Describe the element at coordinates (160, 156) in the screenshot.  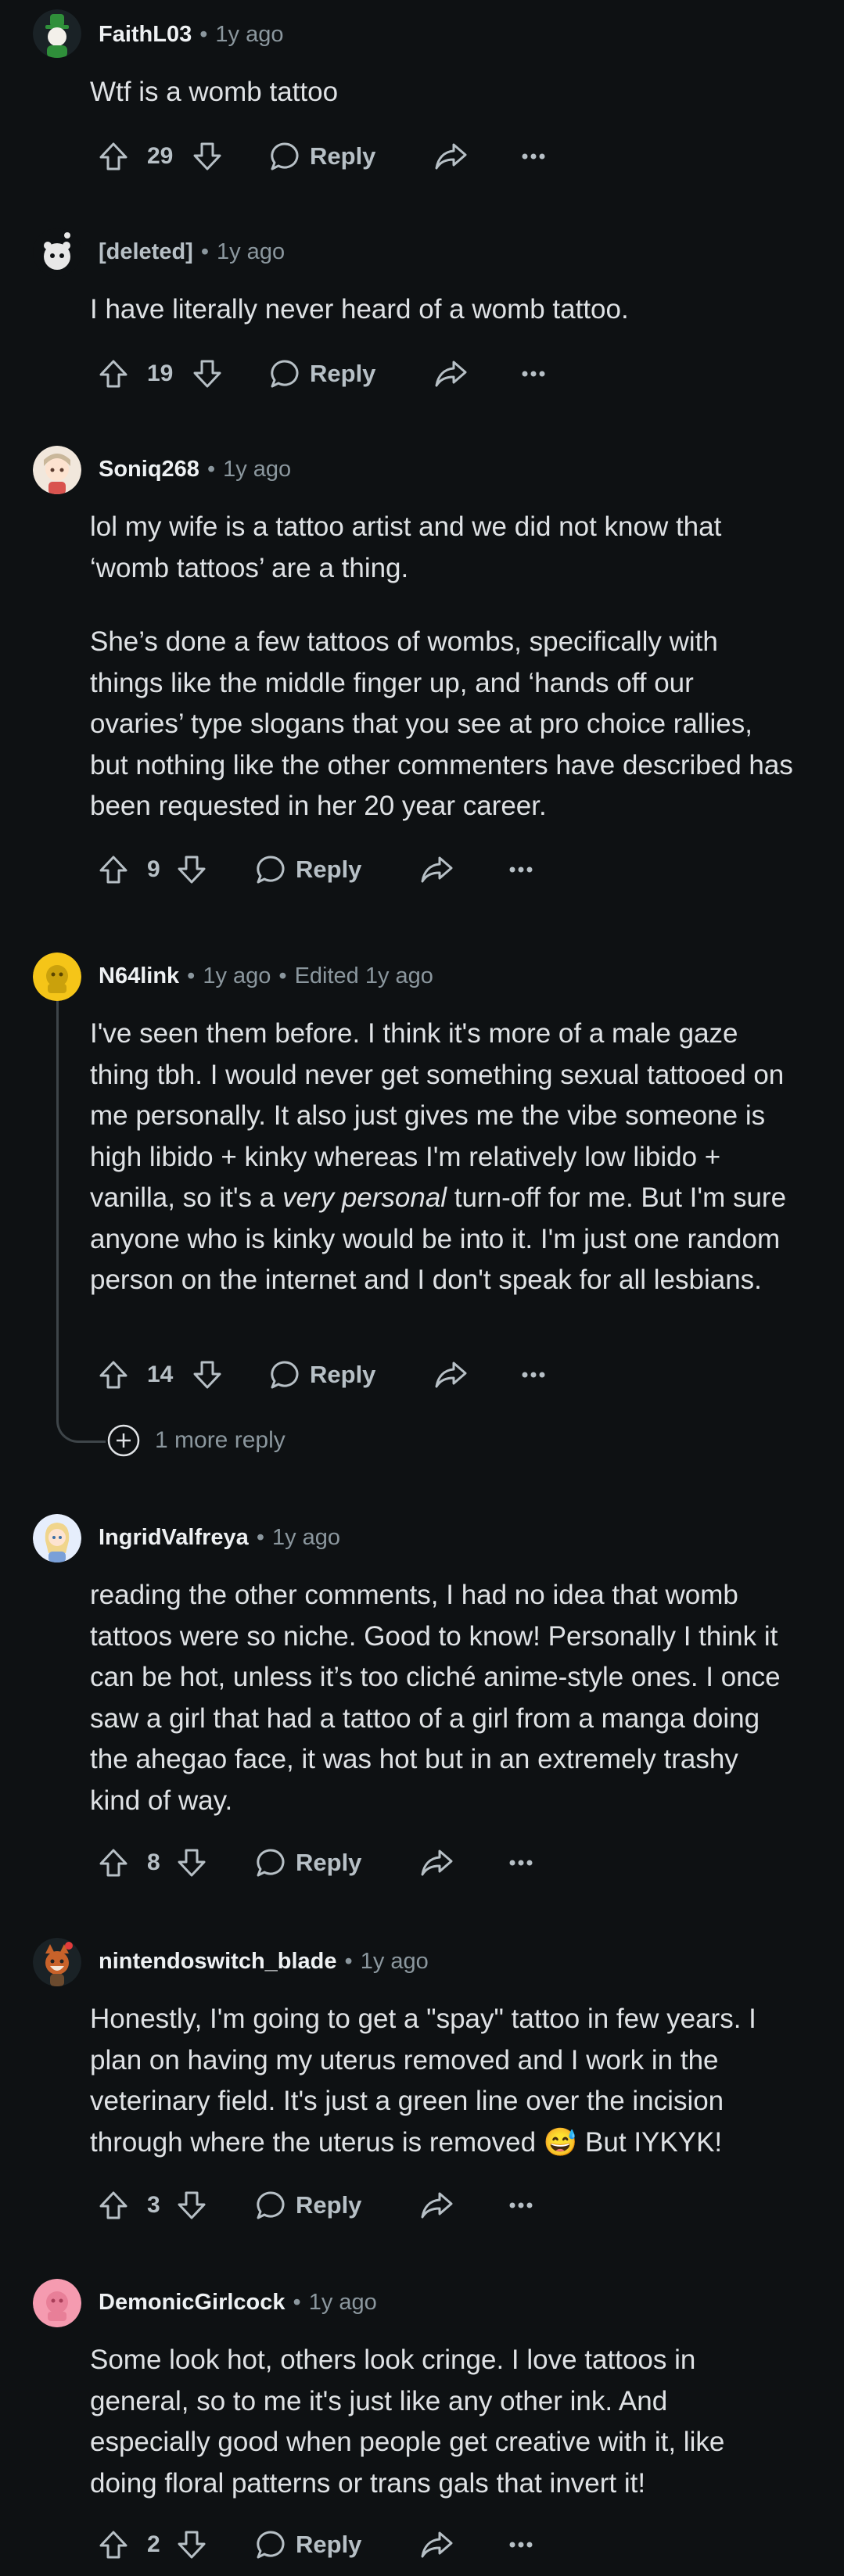
I see `vote-count: 29` at that location.